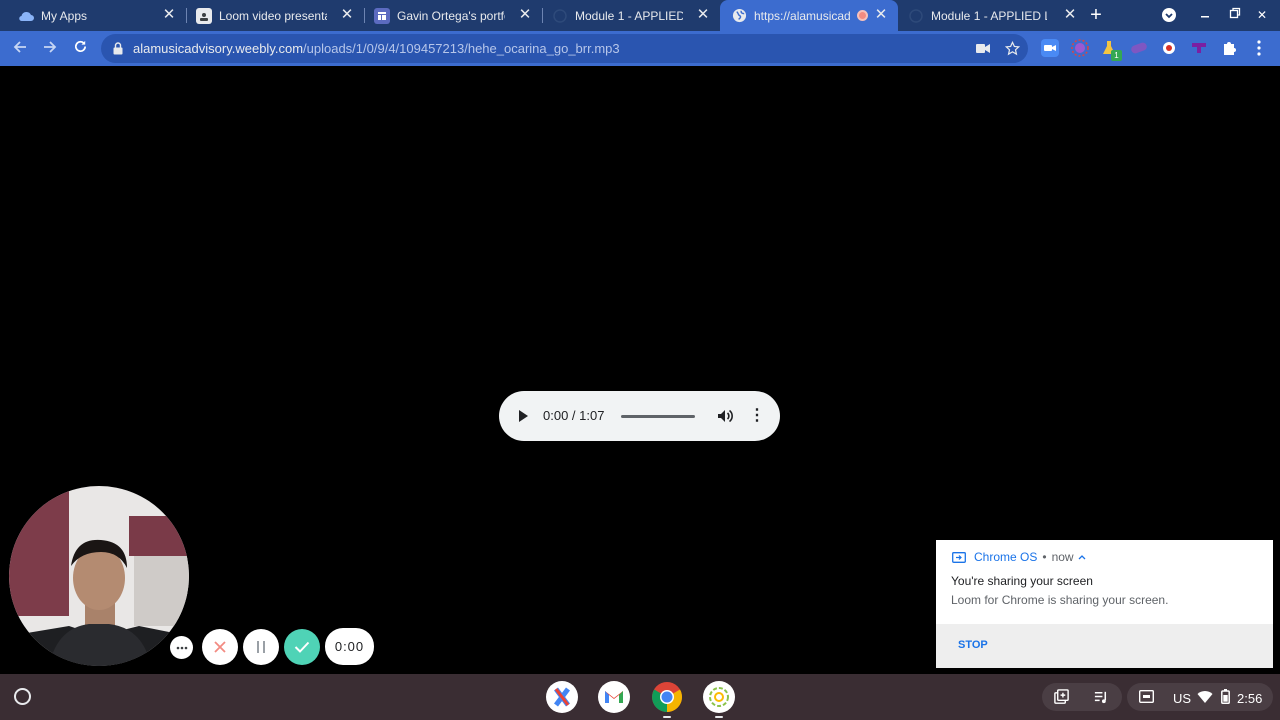 This screenshot has height=720, width=1280. I want to click on notification-title: You're sharing your screen, so click(1022, 581).